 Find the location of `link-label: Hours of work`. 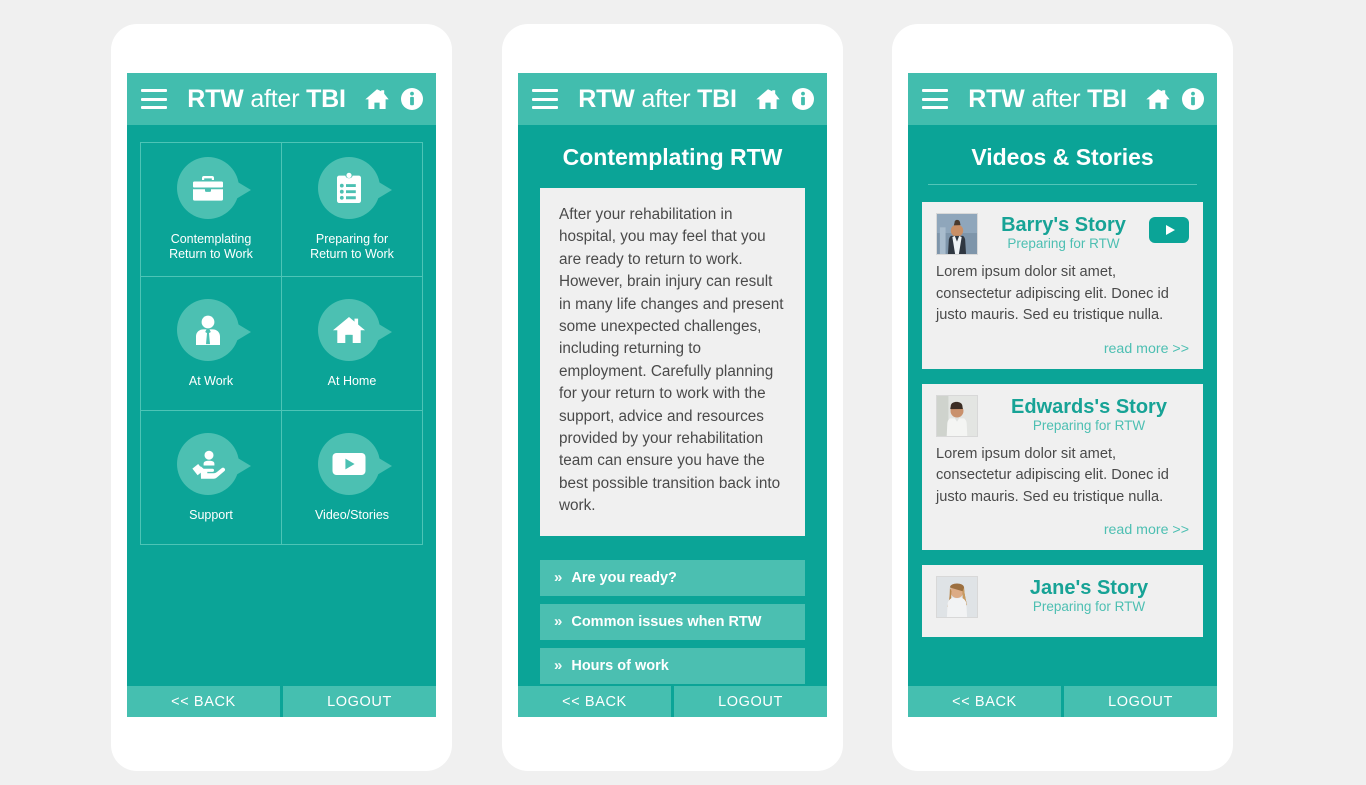

link-label: Hours of work is located at coordinates (620, 665).